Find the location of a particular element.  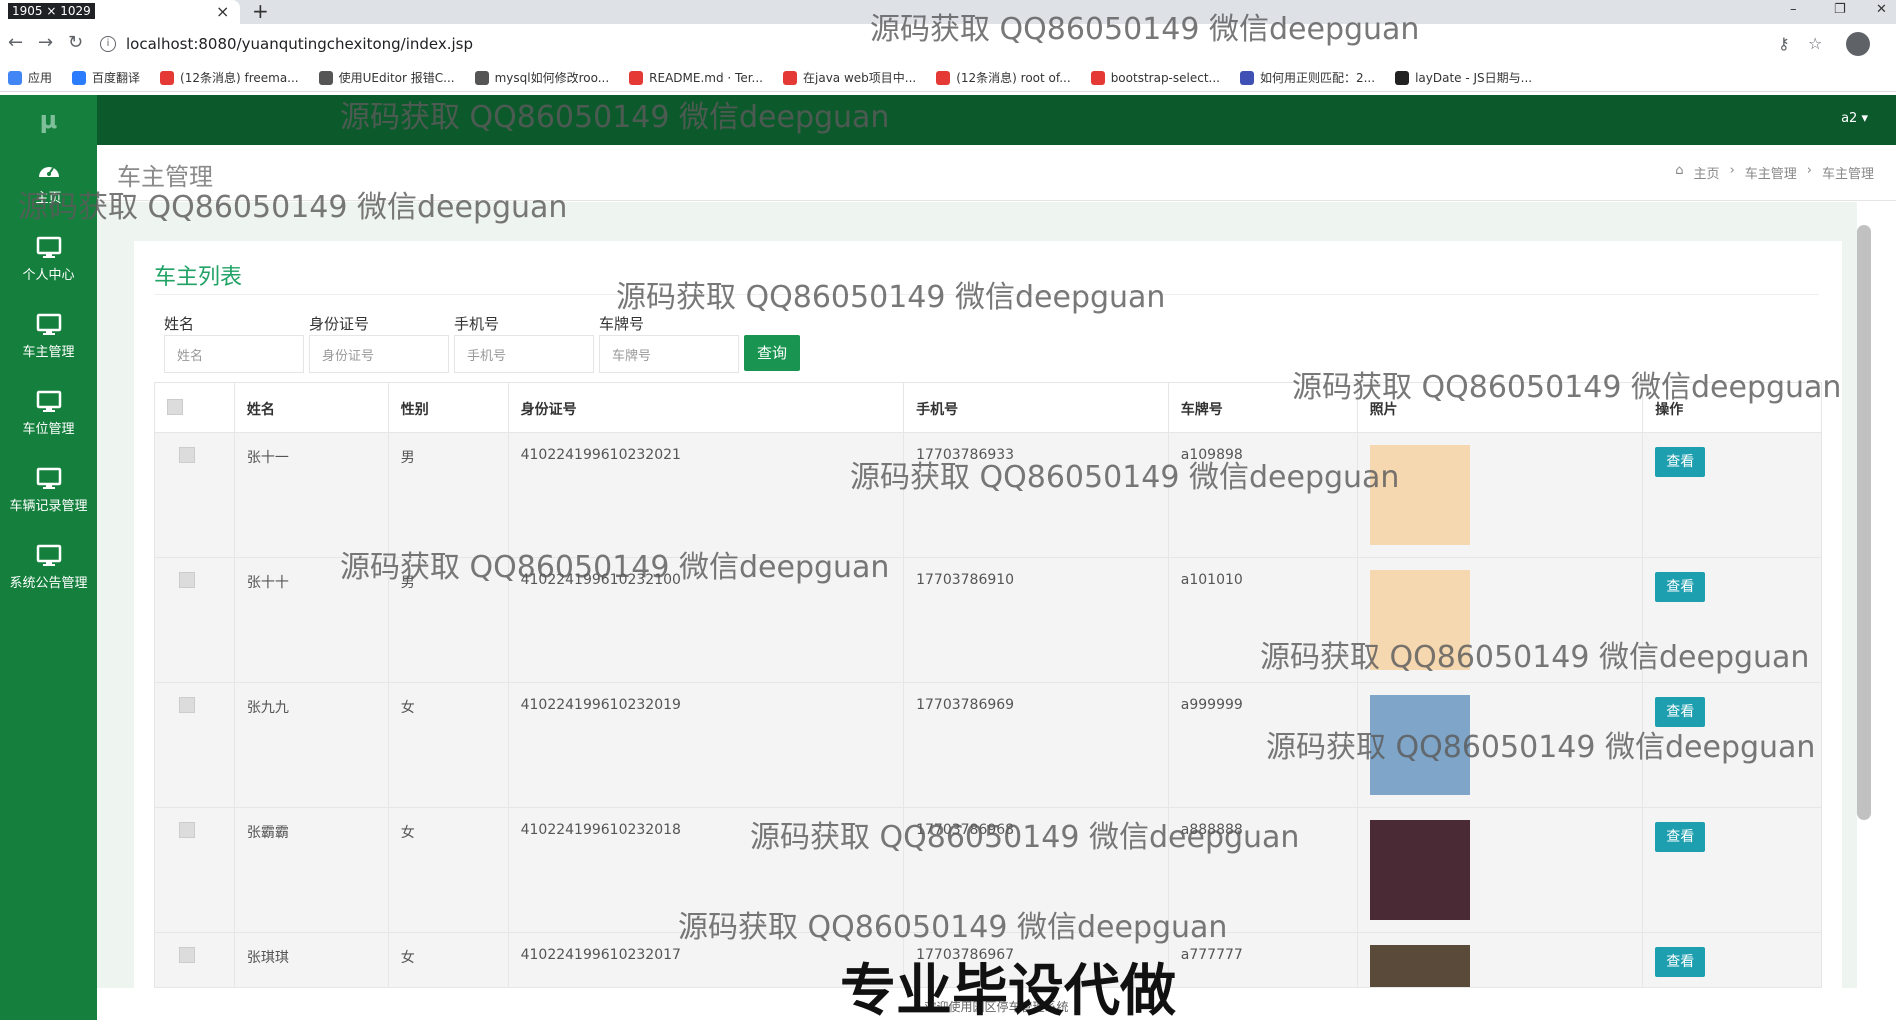

reload-icon: ↻ is located at coordinates (75, 42).